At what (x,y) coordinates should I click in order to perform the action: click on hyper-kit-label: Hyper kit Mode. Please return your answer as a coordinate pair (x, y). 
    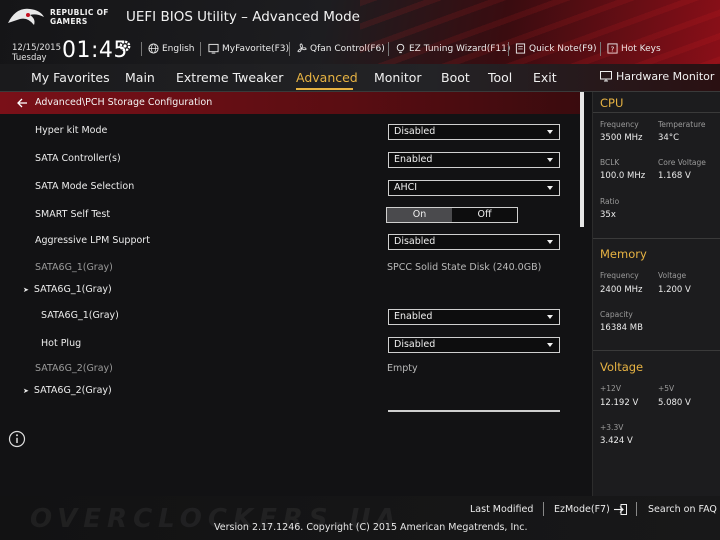
    Looking at the image, I should click on (71, 130).